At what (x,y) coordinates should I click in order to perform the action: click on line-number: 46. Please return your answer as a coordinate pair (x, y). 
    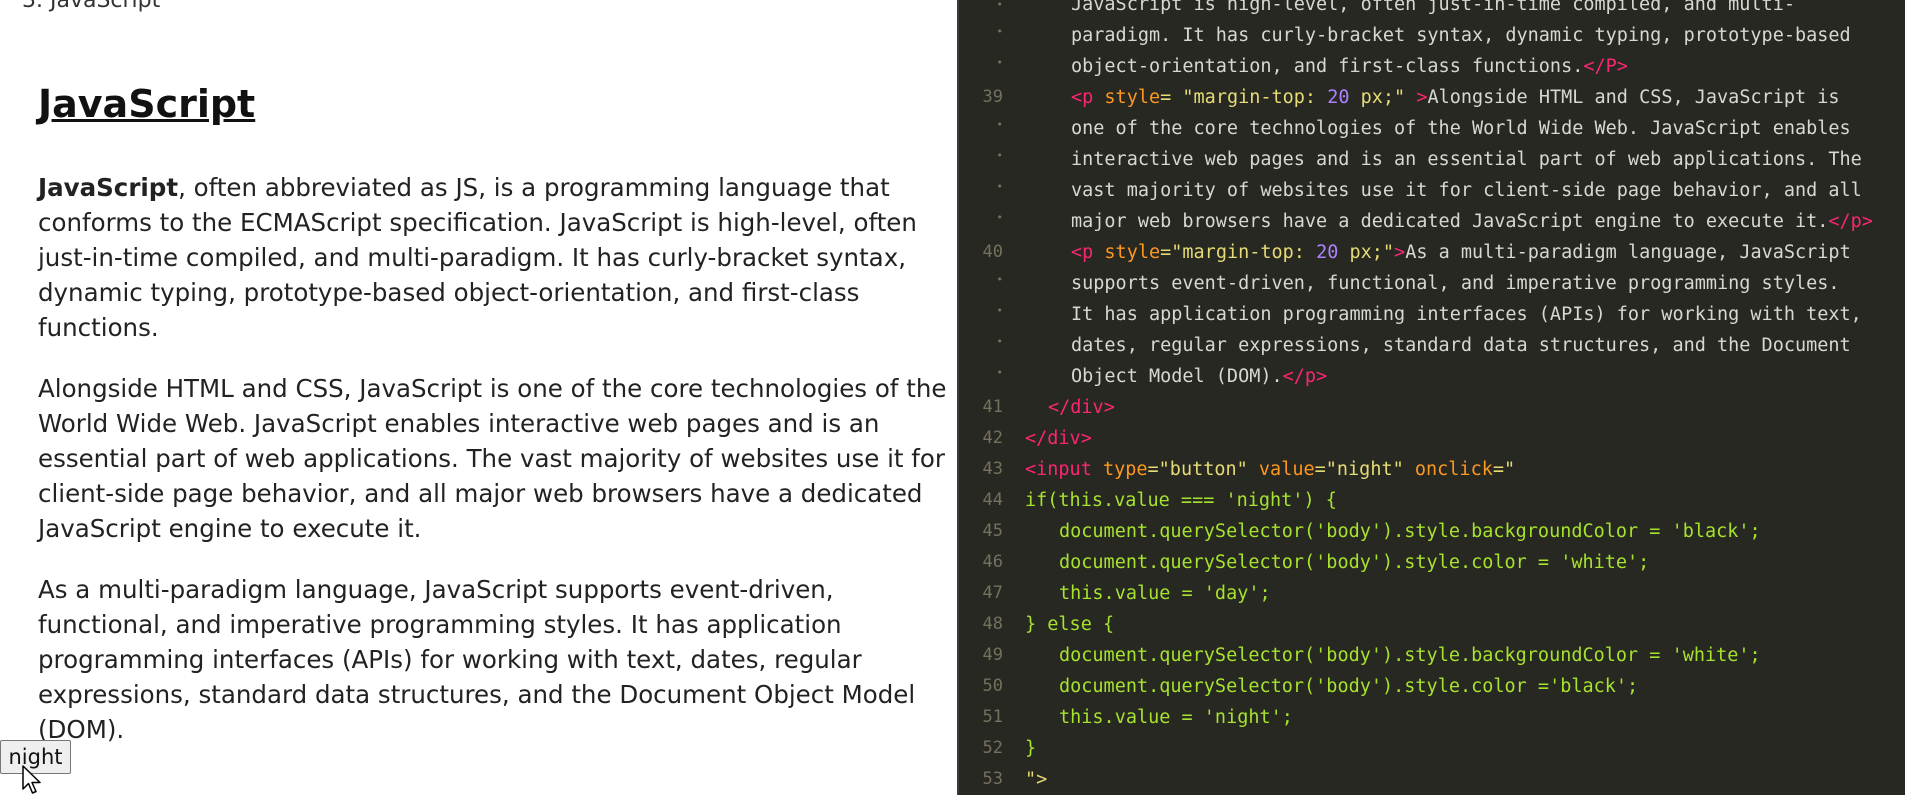
    Looking at the image, I should click on (992, 562).